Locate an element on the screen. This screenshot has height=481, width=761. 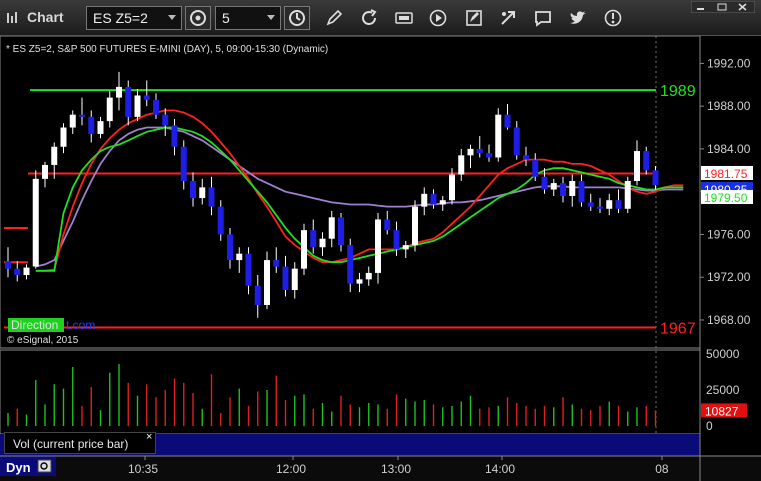
settings-icon is located at coordinates (613, 18).